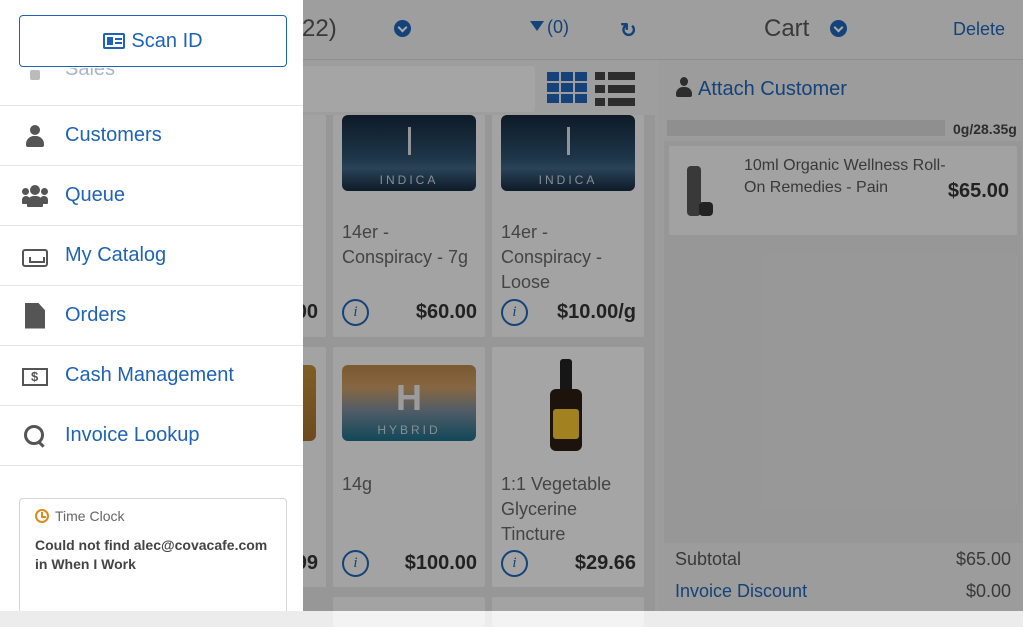  I want to click on menu-item-label: Sales, so click(90, 74).